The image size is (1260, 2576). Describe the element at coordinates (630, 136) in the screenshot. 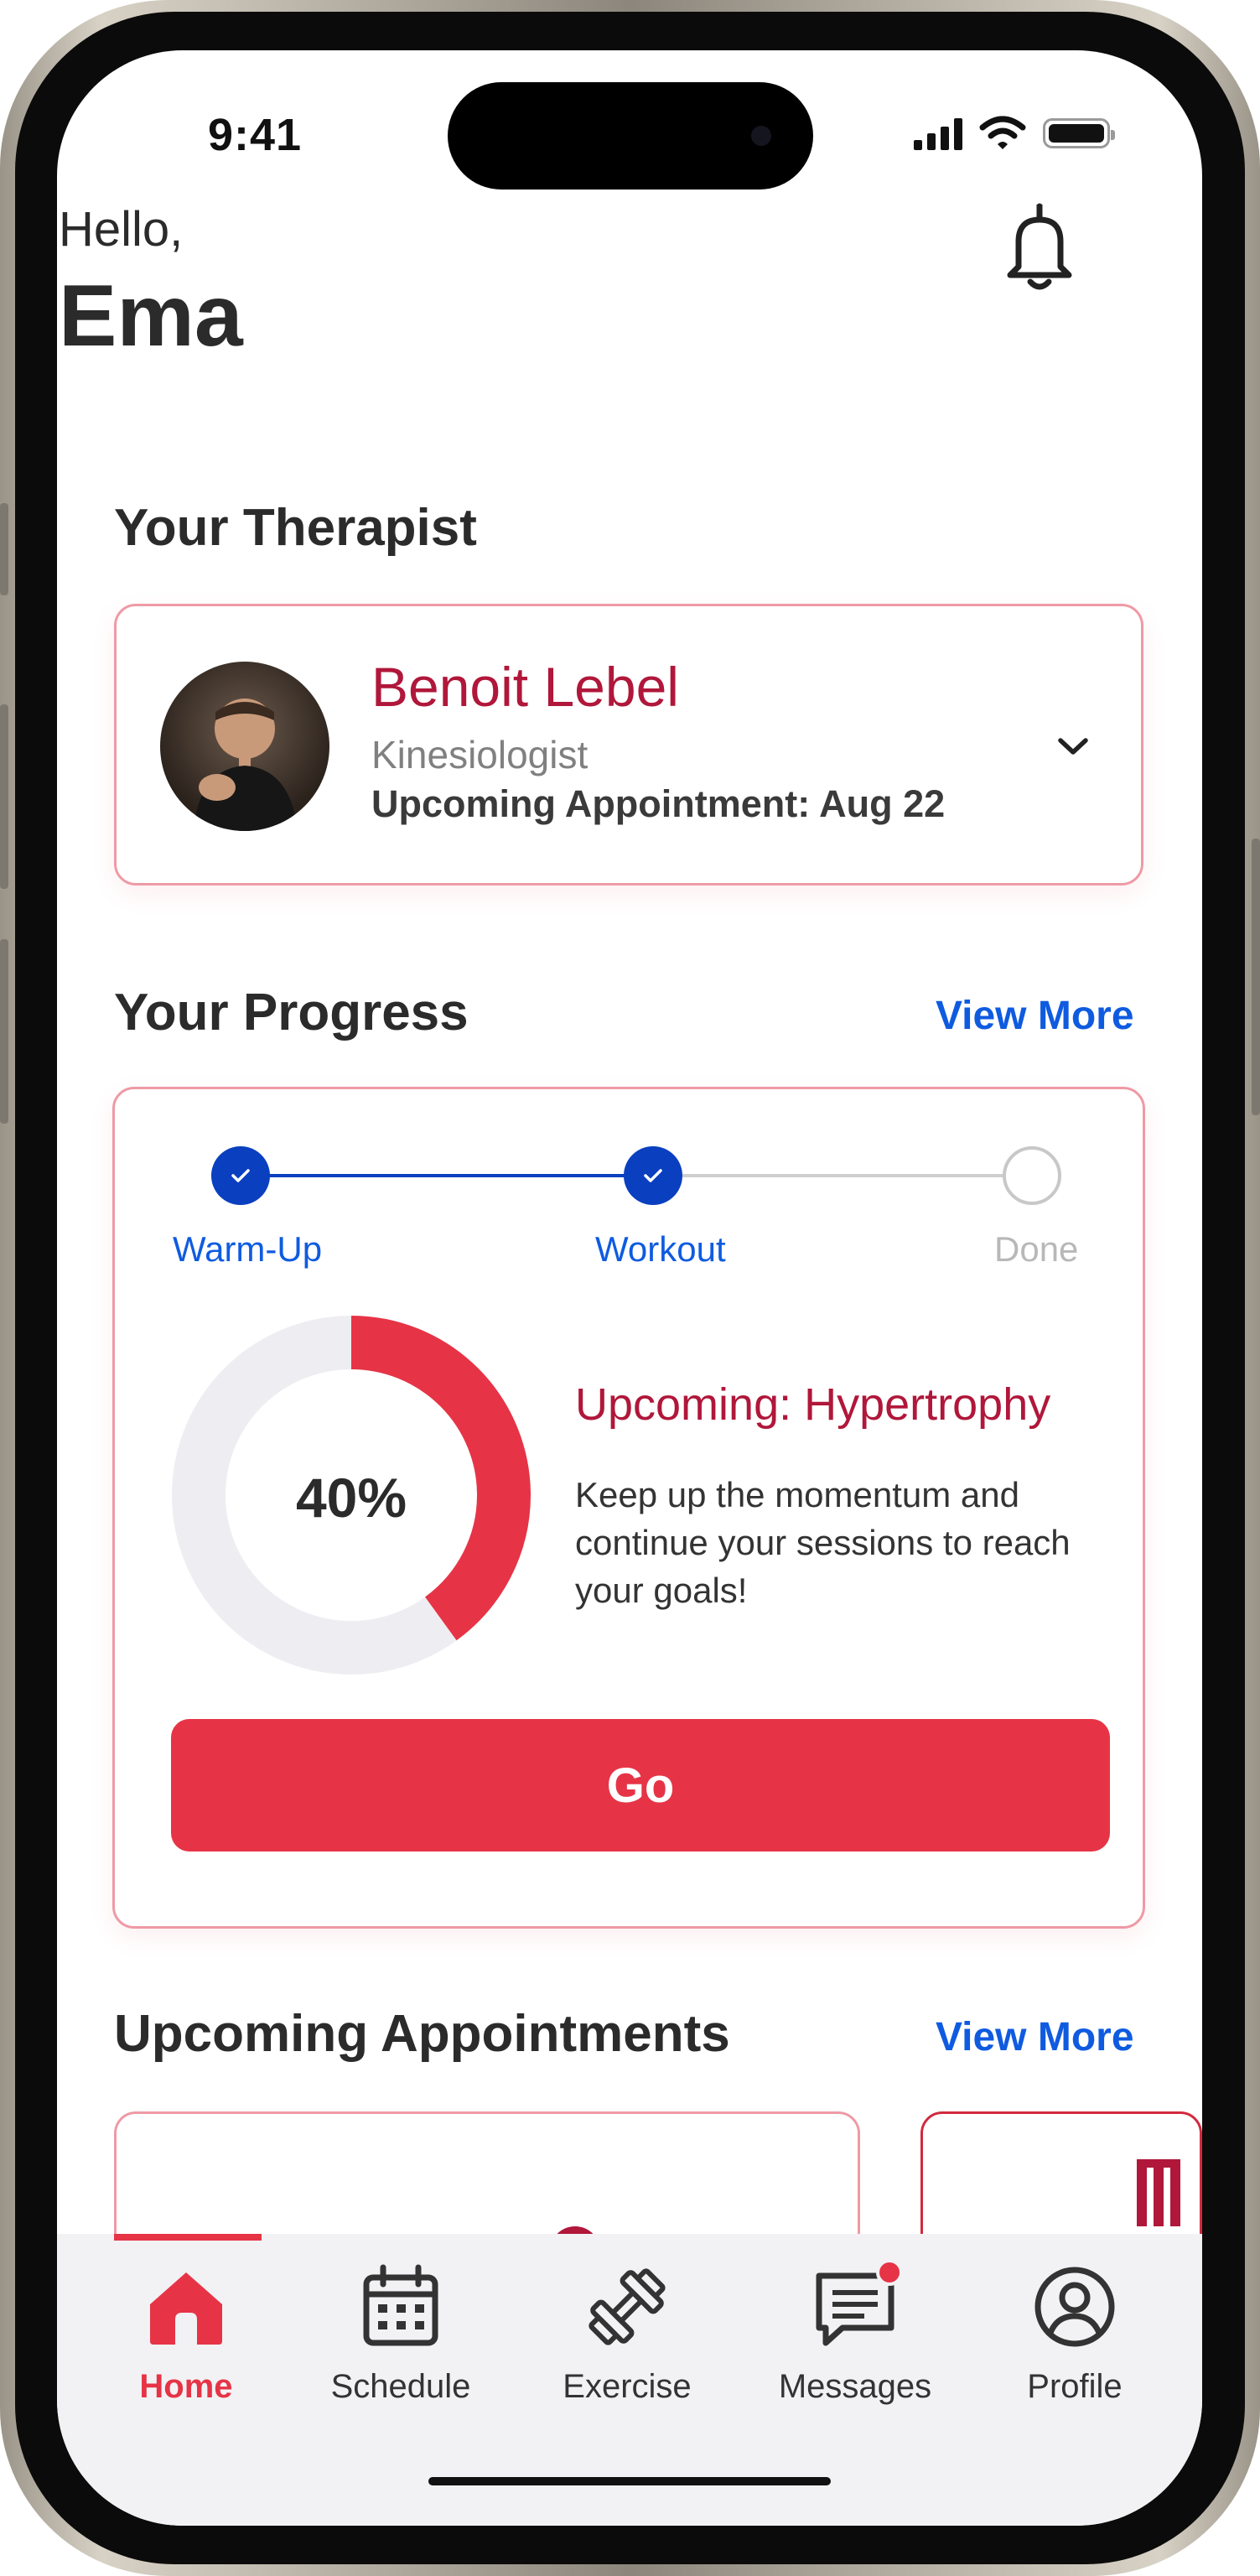

I see `dynamic-island` at that location.